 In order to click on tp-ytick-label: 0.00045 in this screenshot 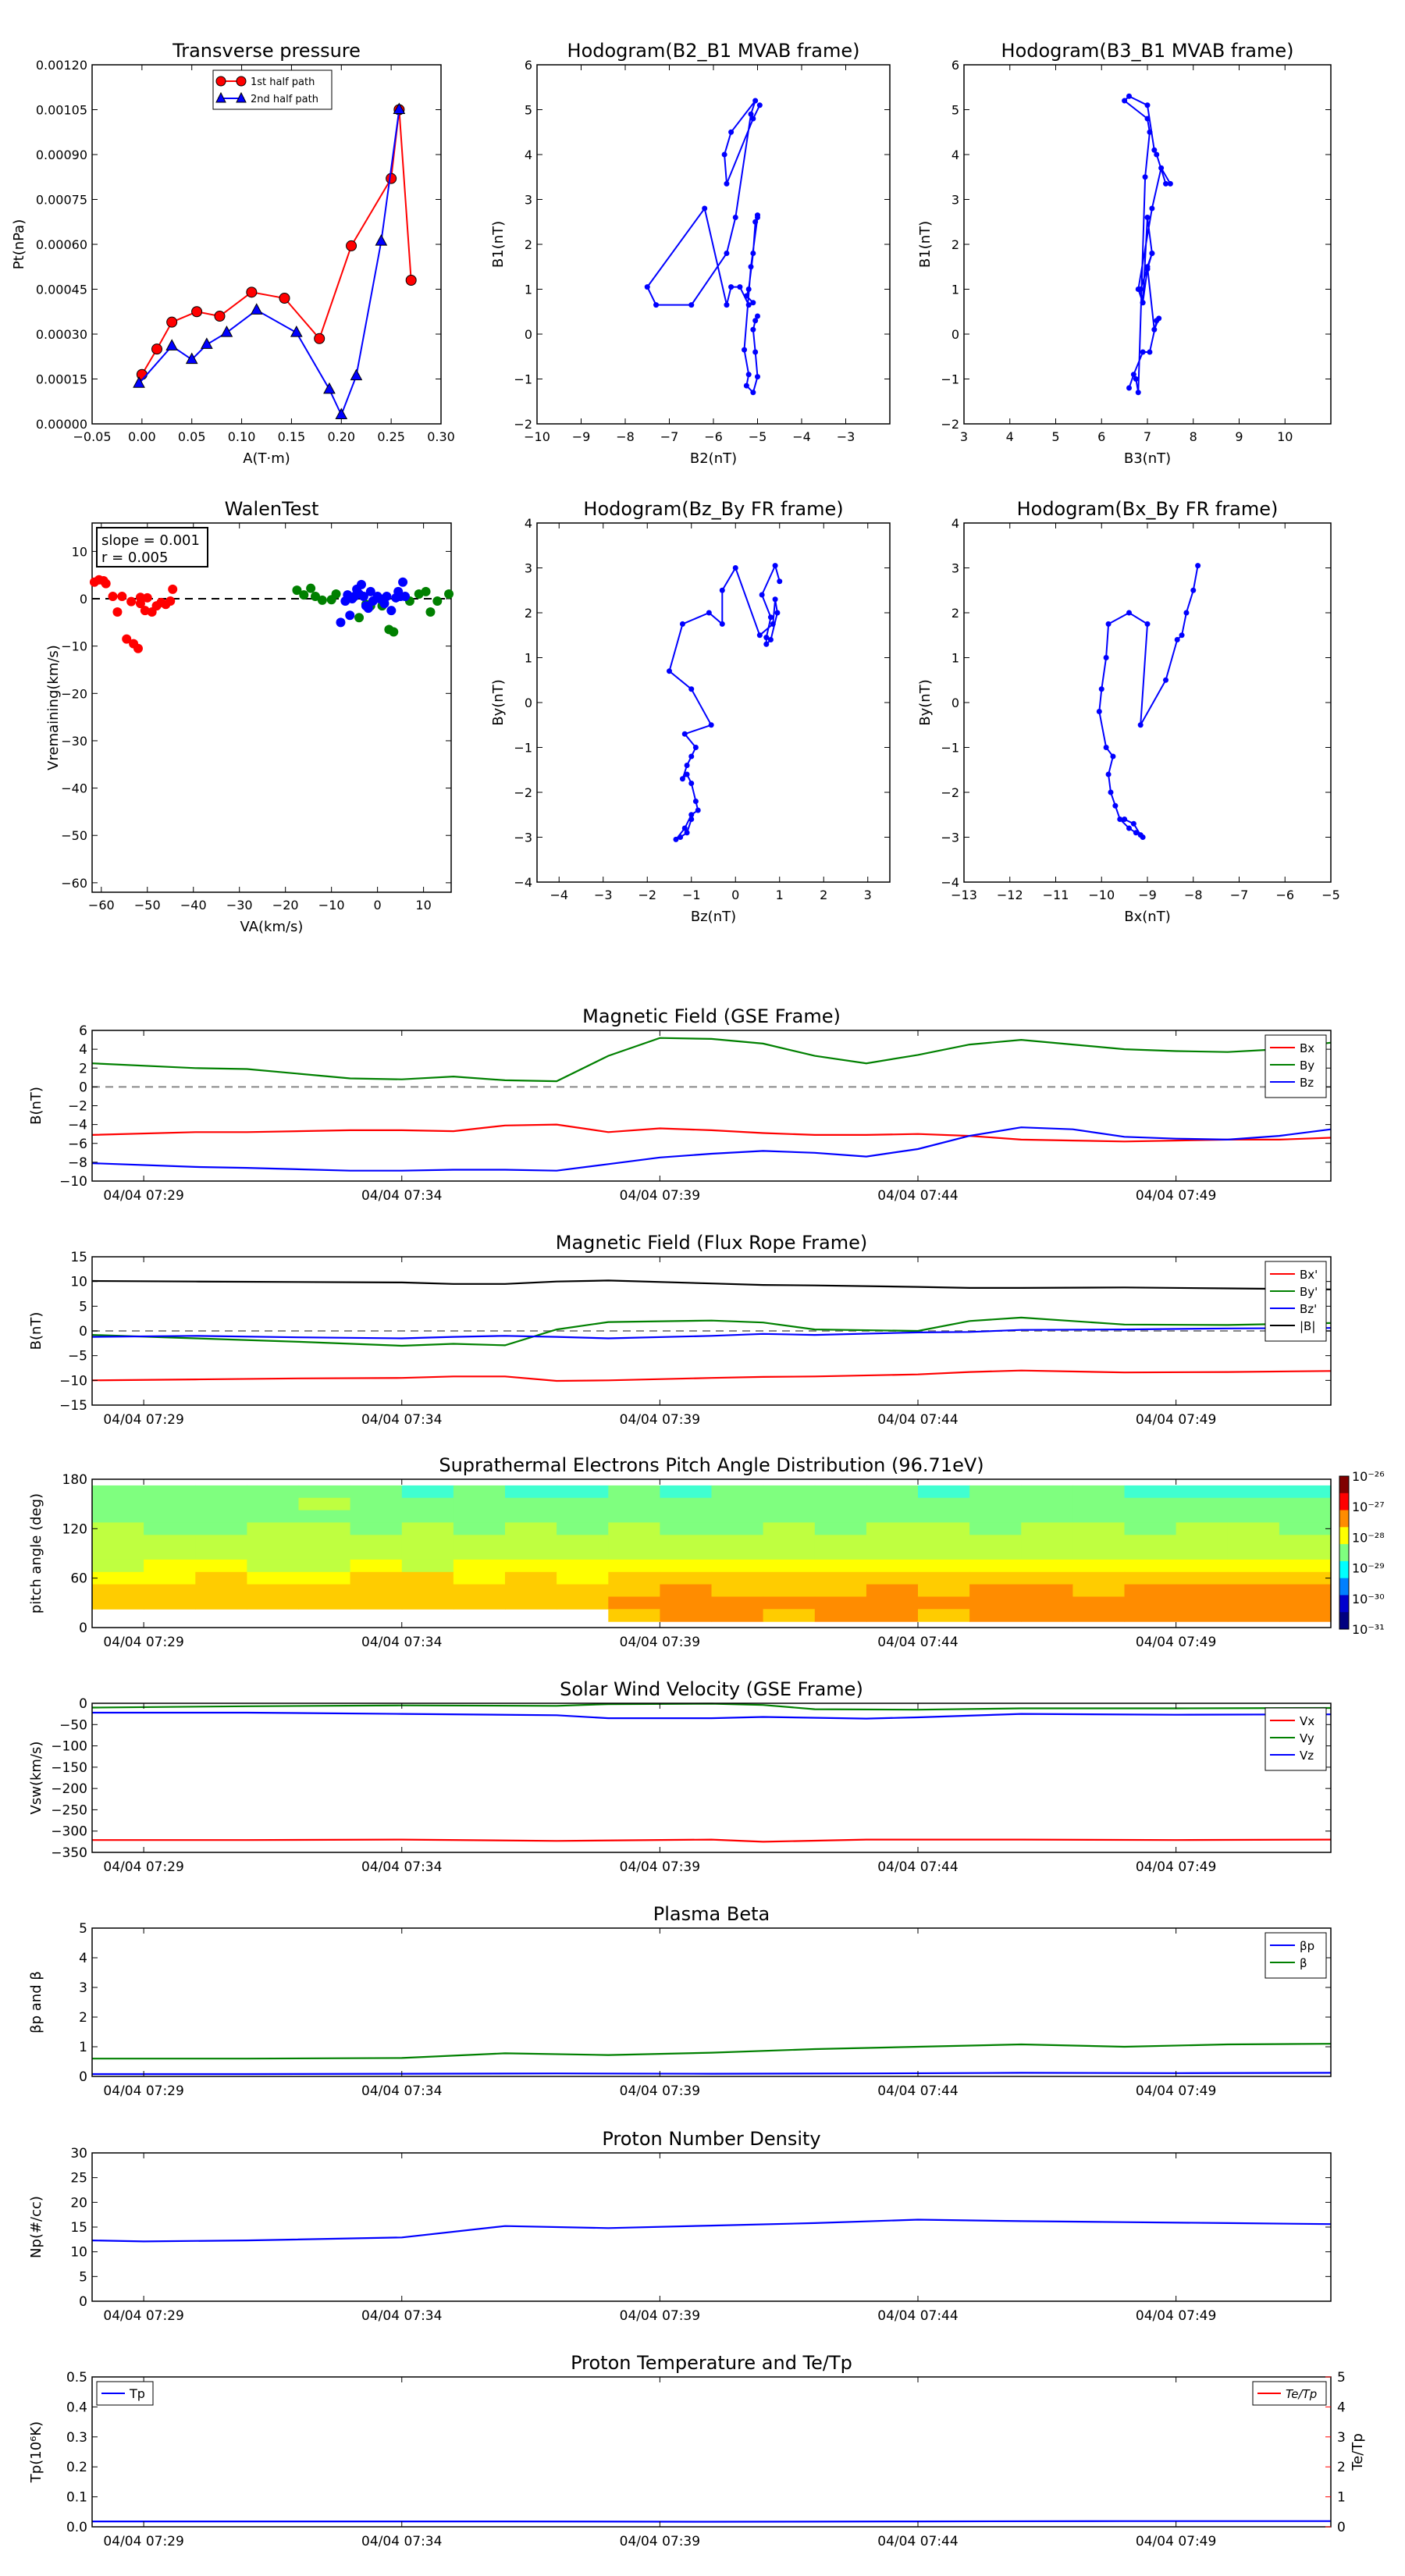, I will do `click(61, 290)`.